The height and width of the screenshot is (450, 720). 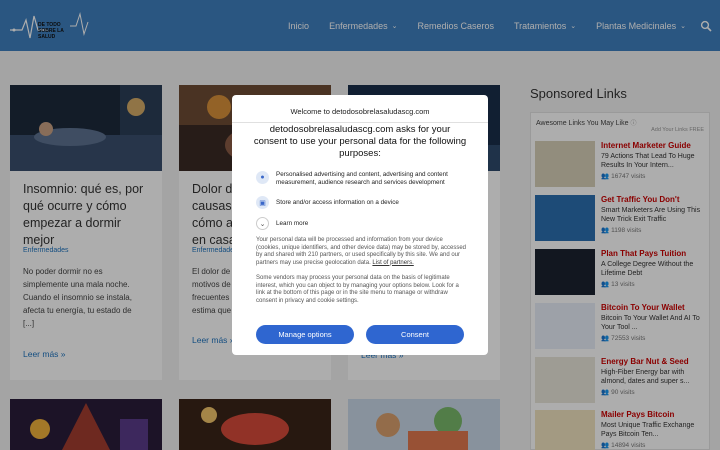 I want to click on chevron-down-icon: ⌄, so click(x=262, y=223).